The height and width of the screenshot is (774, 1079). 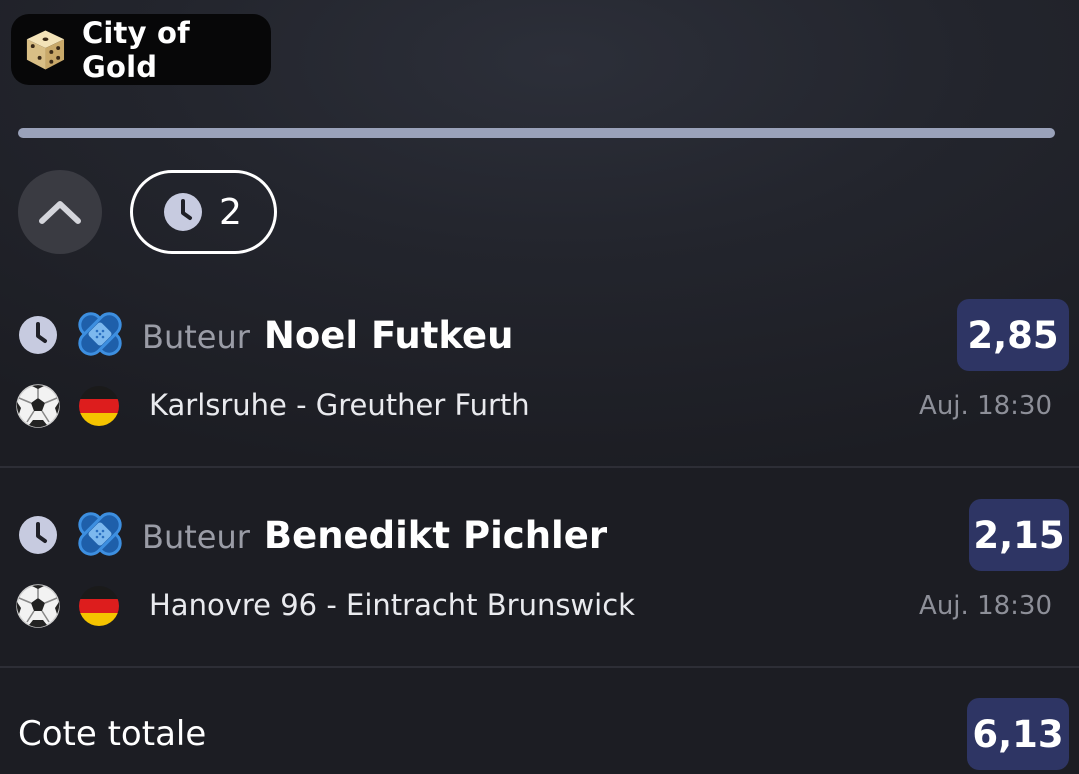 I want to click on chevron-up-icon, so click(x=60, y=212).